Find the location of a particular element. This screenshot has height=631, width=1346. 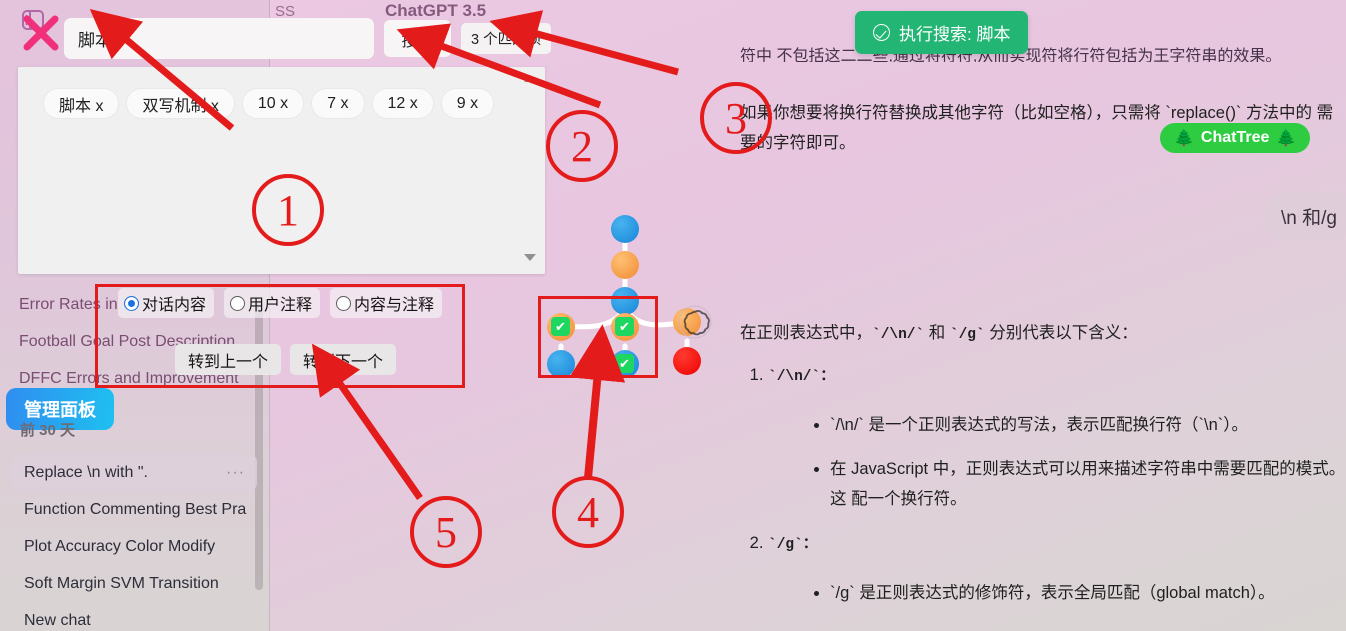

toast-text: 执行搜索: 脚本 is located at coordinates (955, 34).